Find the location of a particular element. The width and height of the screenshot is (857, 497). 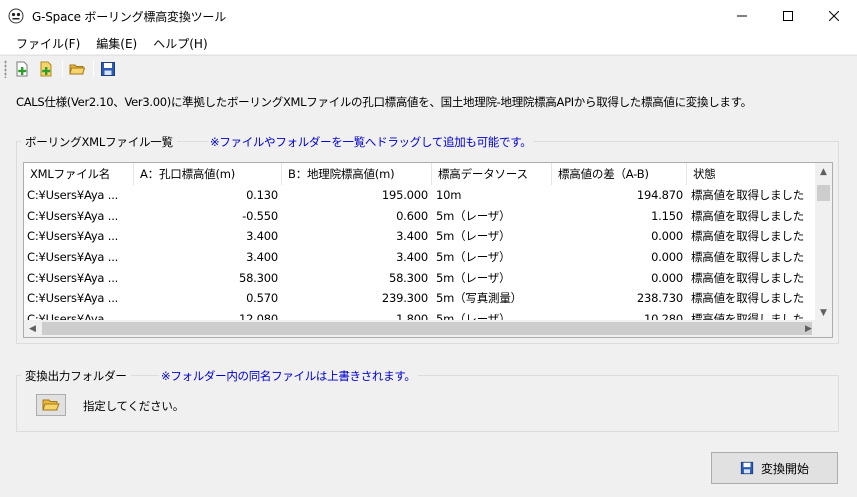

file-list-note: ※ファイルやフォルダーを一覧へドラッグして追加も可能です。 is located at coordinates (371, 142).